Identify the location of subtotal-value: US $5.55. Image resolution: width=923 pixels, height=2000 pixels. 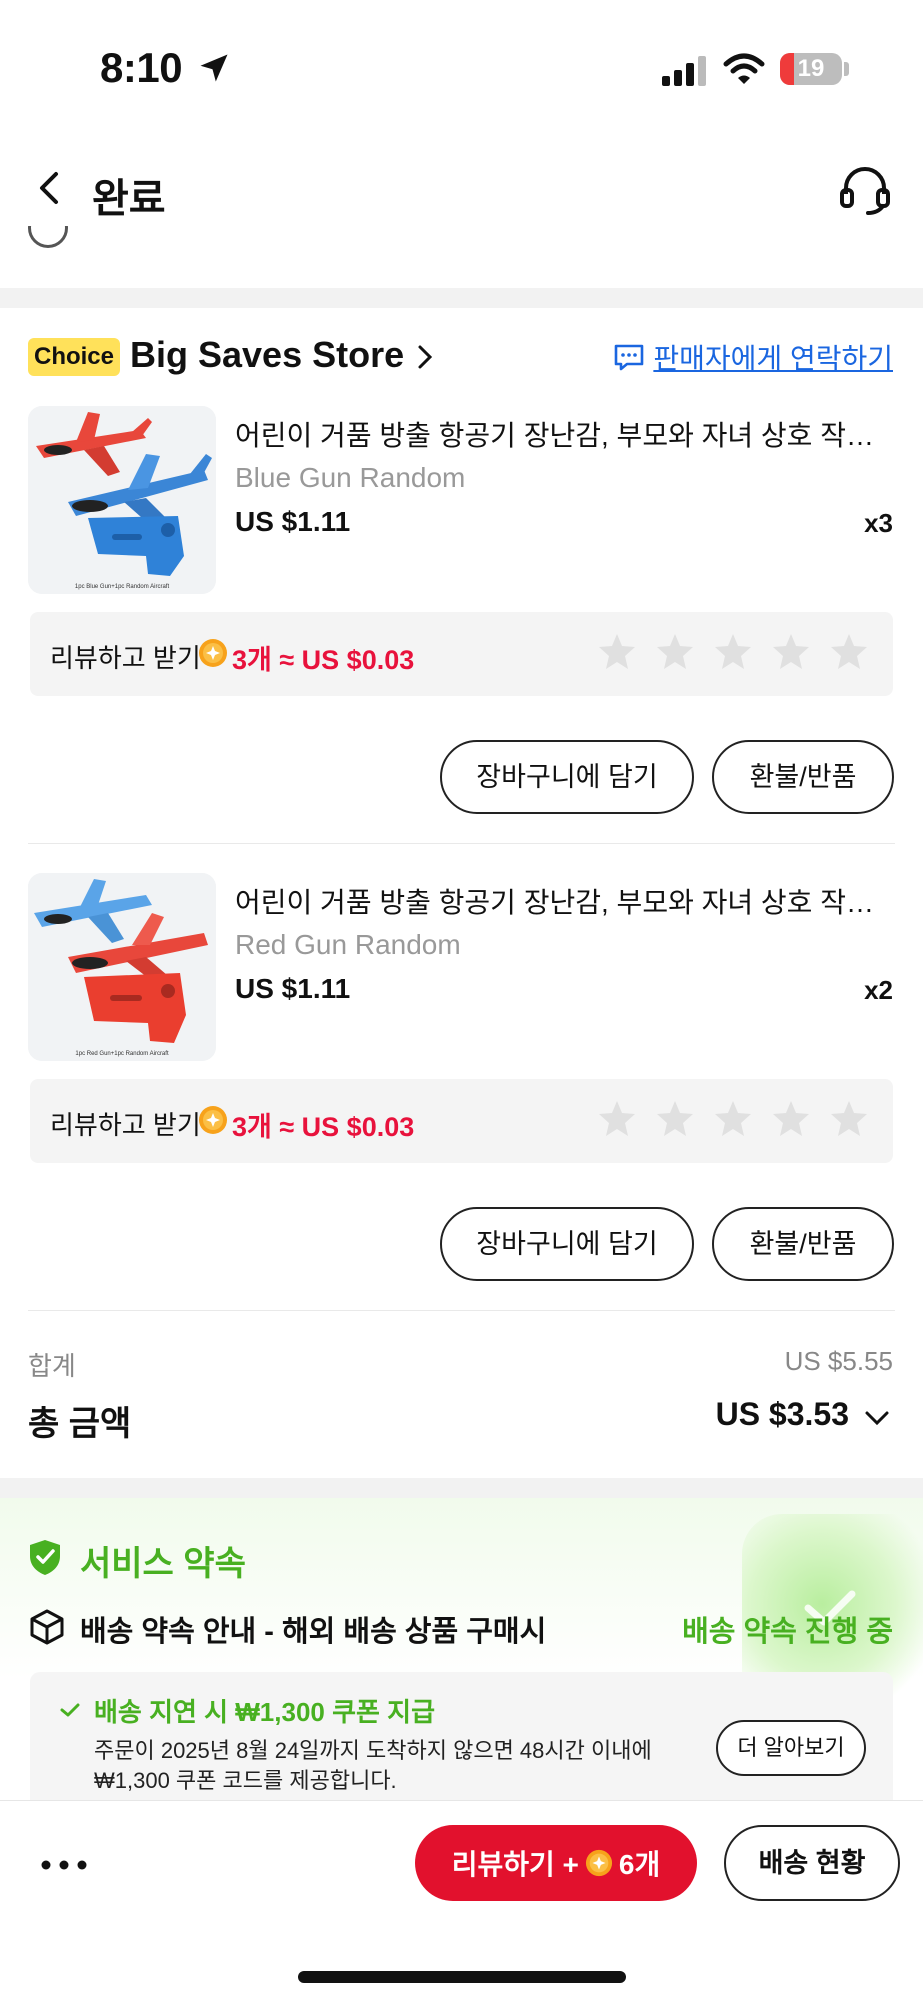
(838, 1361).